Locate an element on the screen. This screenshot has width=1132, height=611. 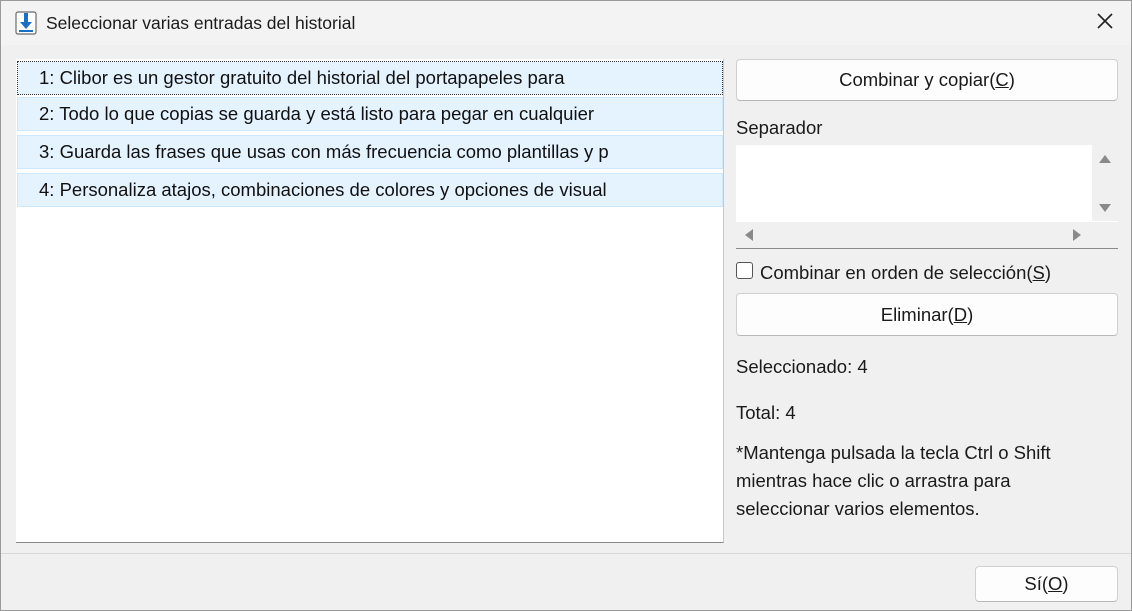
combine-order-checkbox is located at coordinates (744, 270).